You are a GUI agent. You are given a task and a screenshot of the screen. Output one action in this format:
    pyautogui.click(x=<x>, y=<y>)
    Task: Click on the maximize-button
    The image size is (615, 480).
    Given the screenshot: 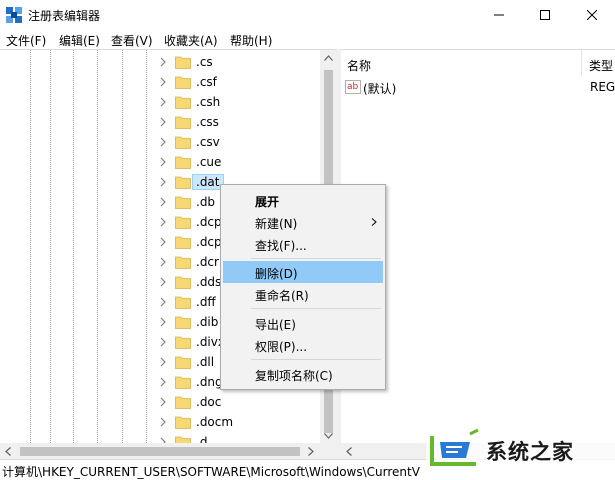 What is the action you would take?
    pyautogui.click(x=545, y=14)
    